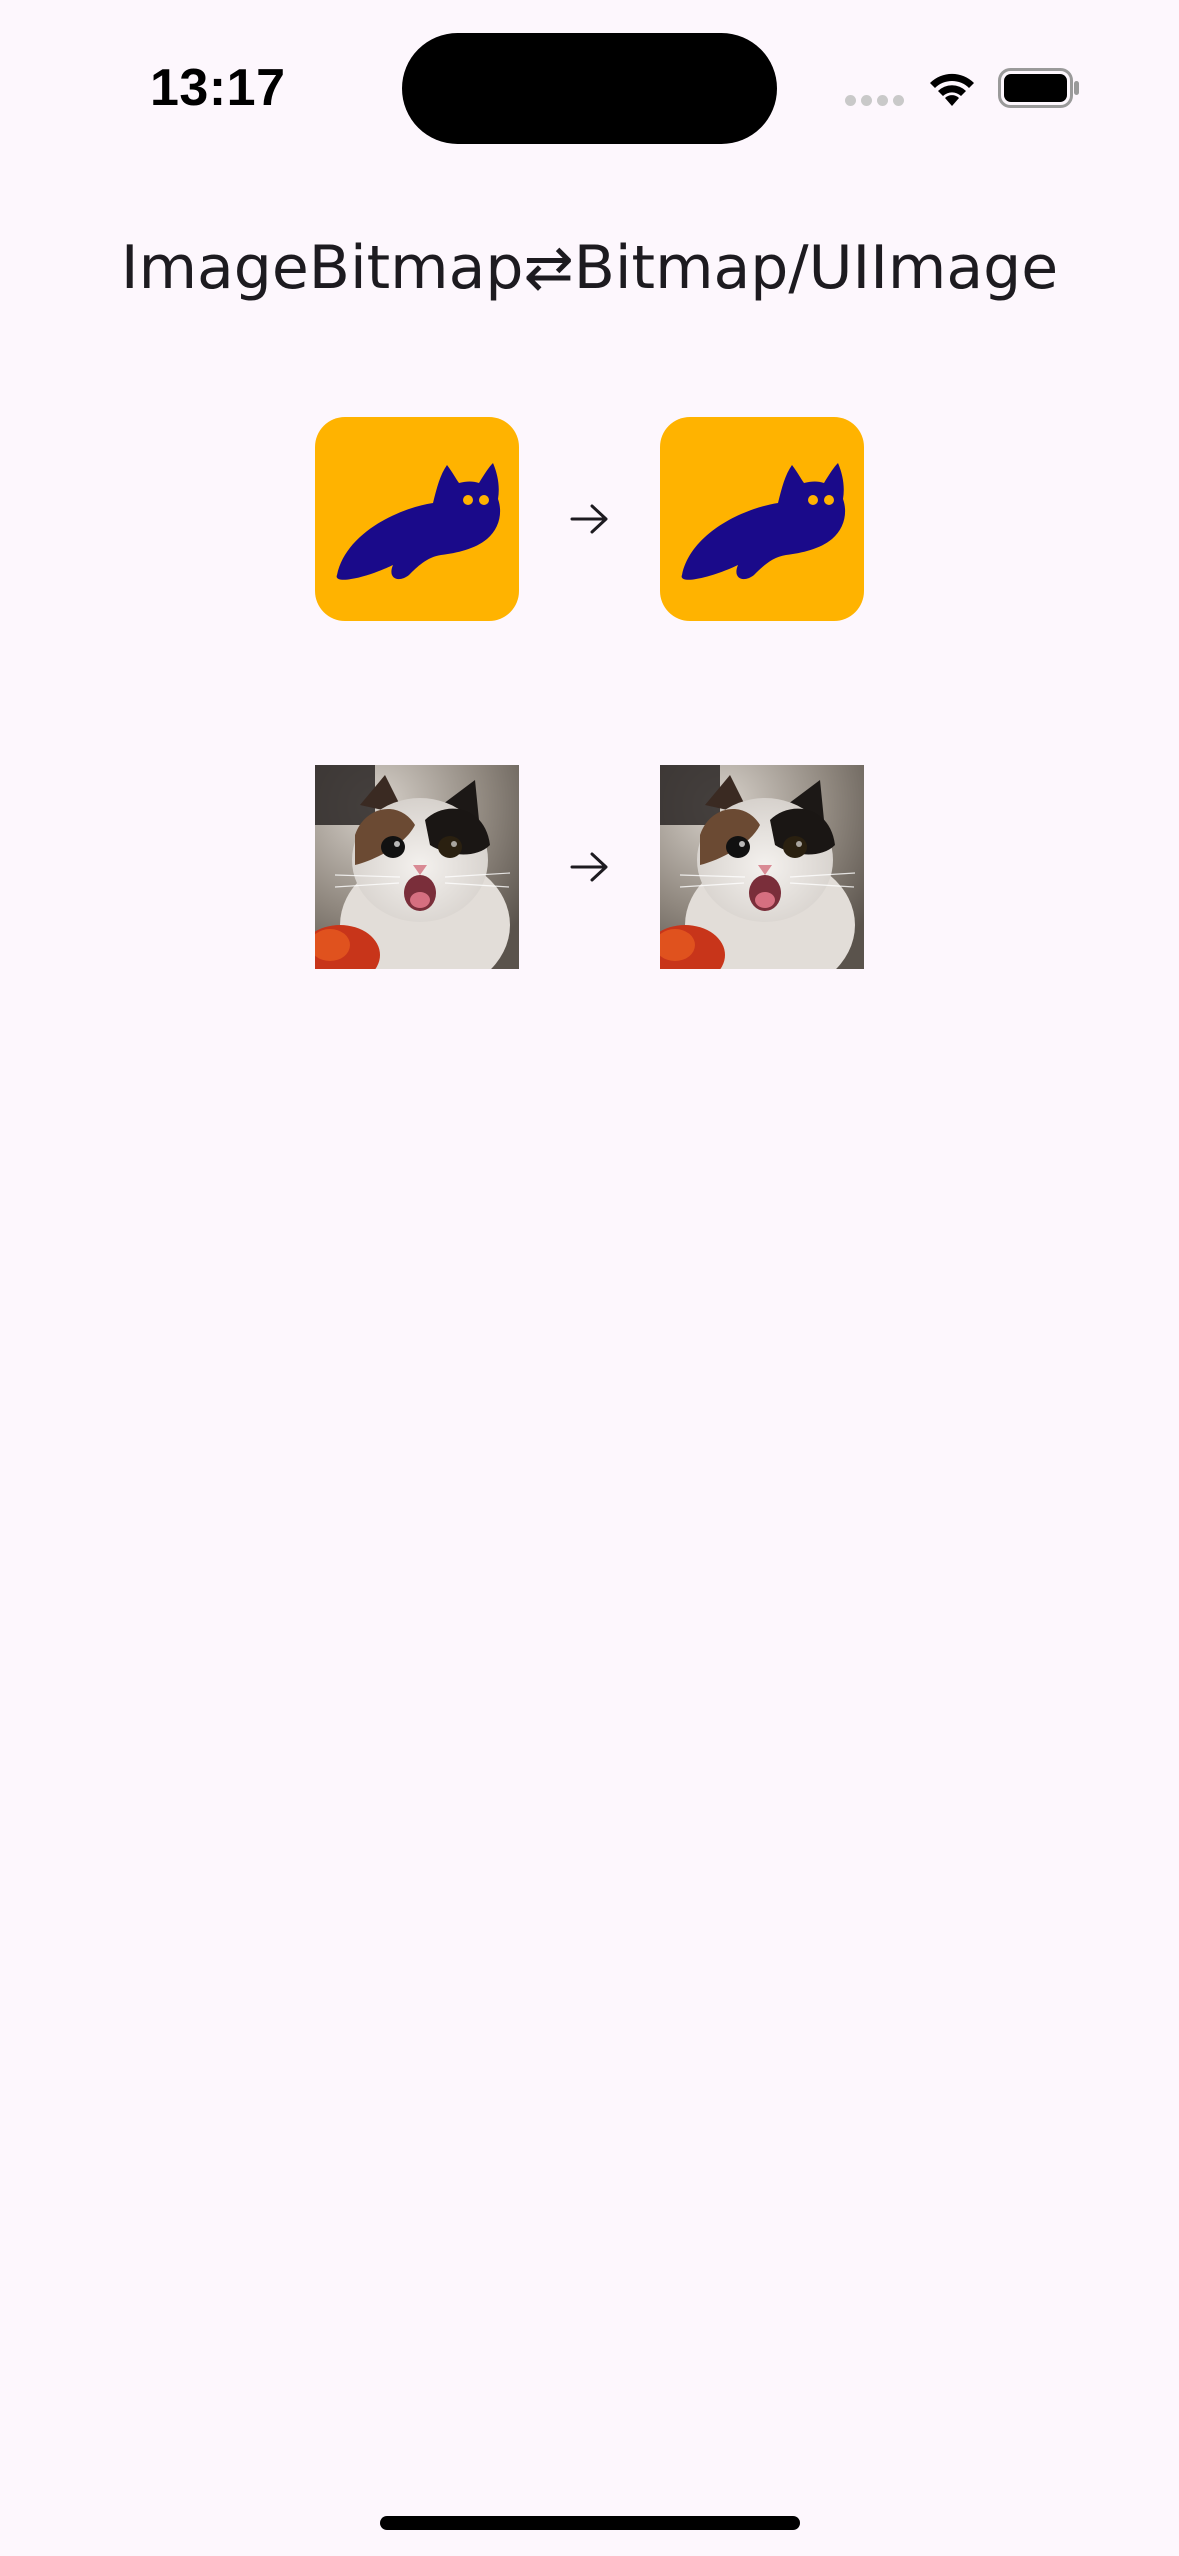  What do you see at coordinates (875, 101) in the screenshot?
I see `signal-dots-icon` at bounding box center [875, 101].